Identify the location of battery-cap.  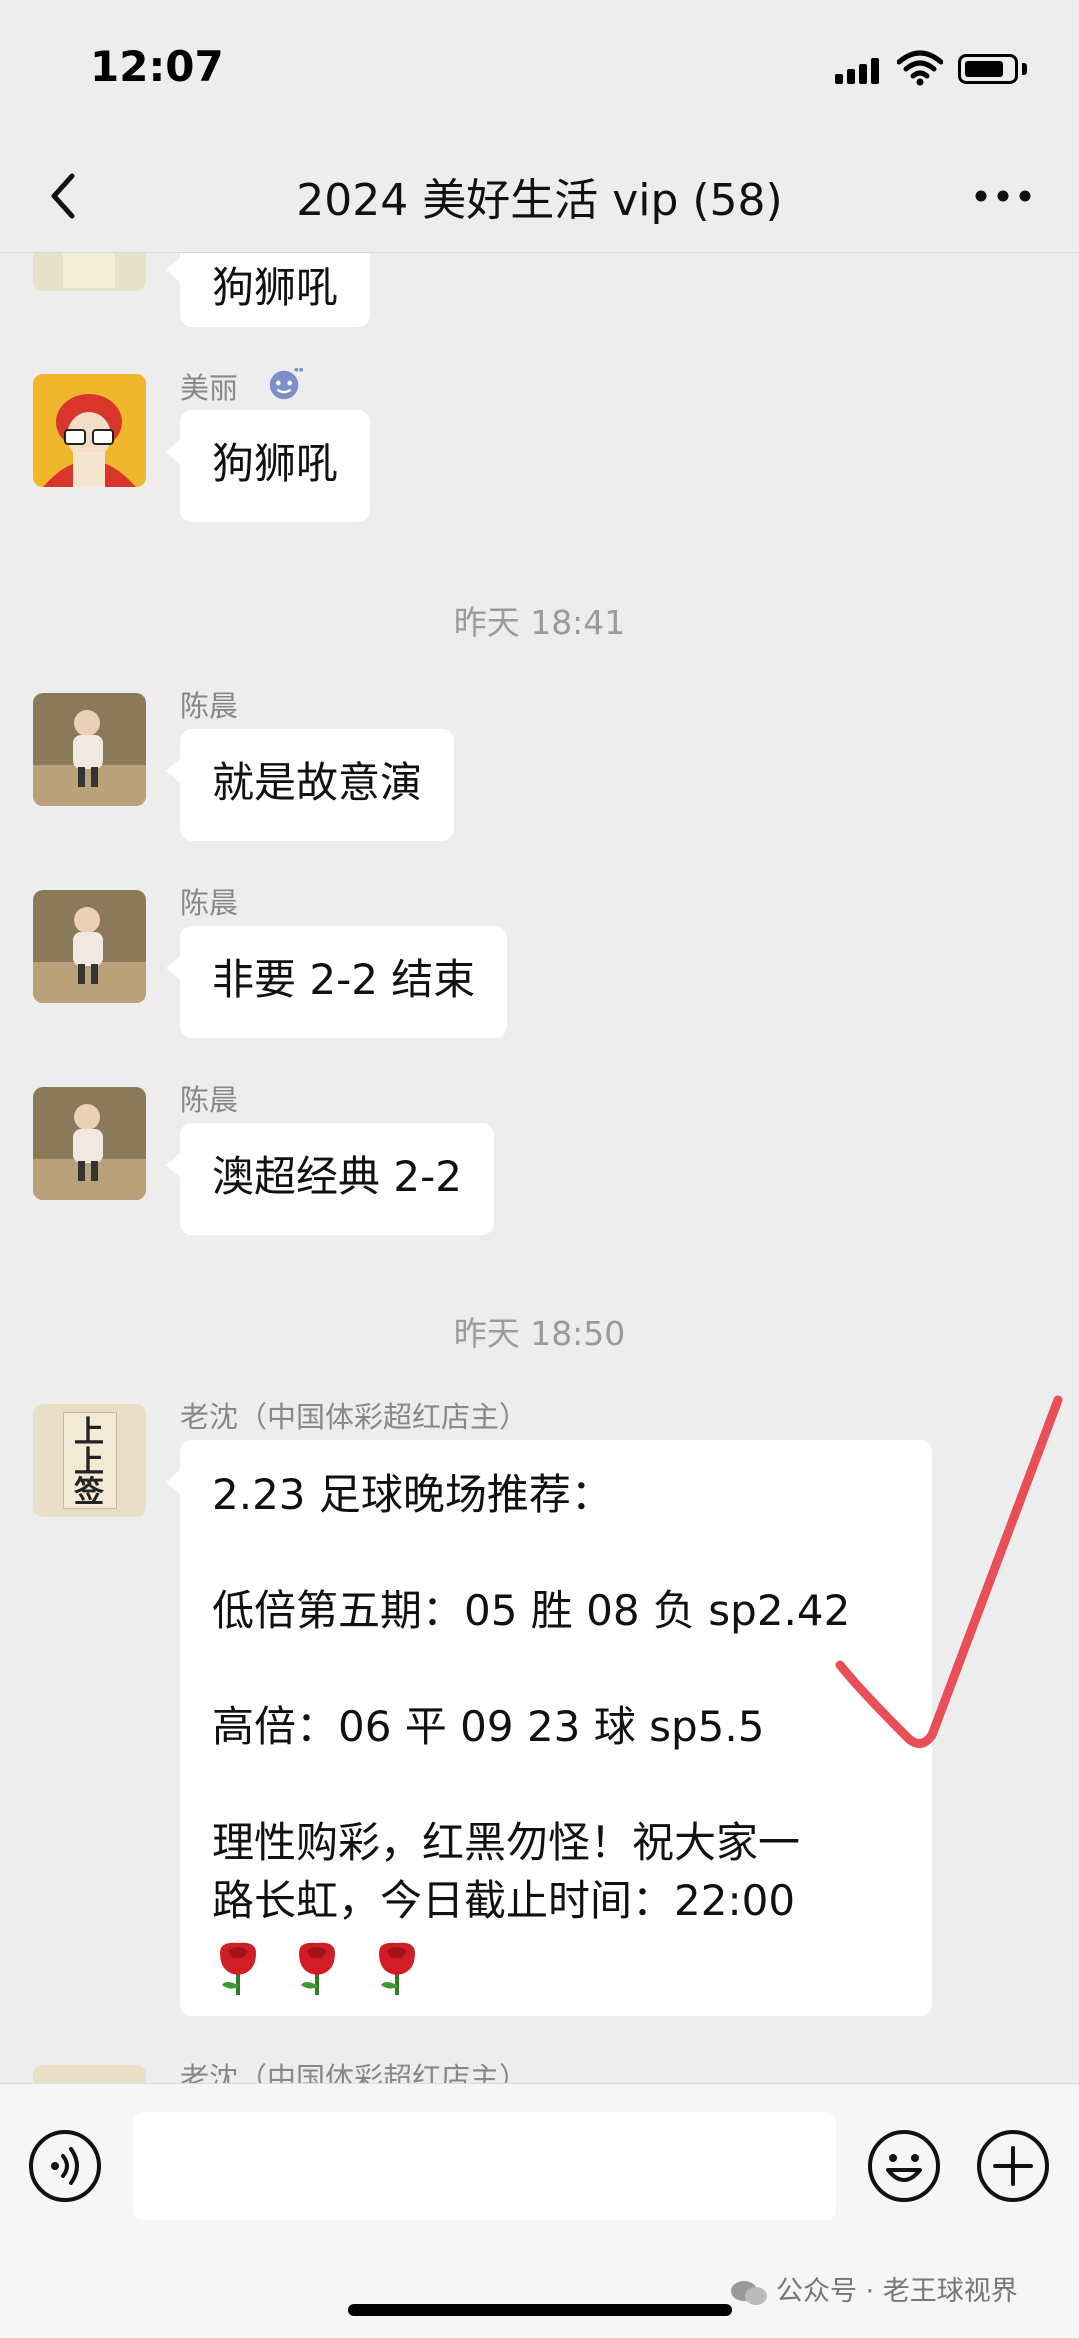
(1024, 69).